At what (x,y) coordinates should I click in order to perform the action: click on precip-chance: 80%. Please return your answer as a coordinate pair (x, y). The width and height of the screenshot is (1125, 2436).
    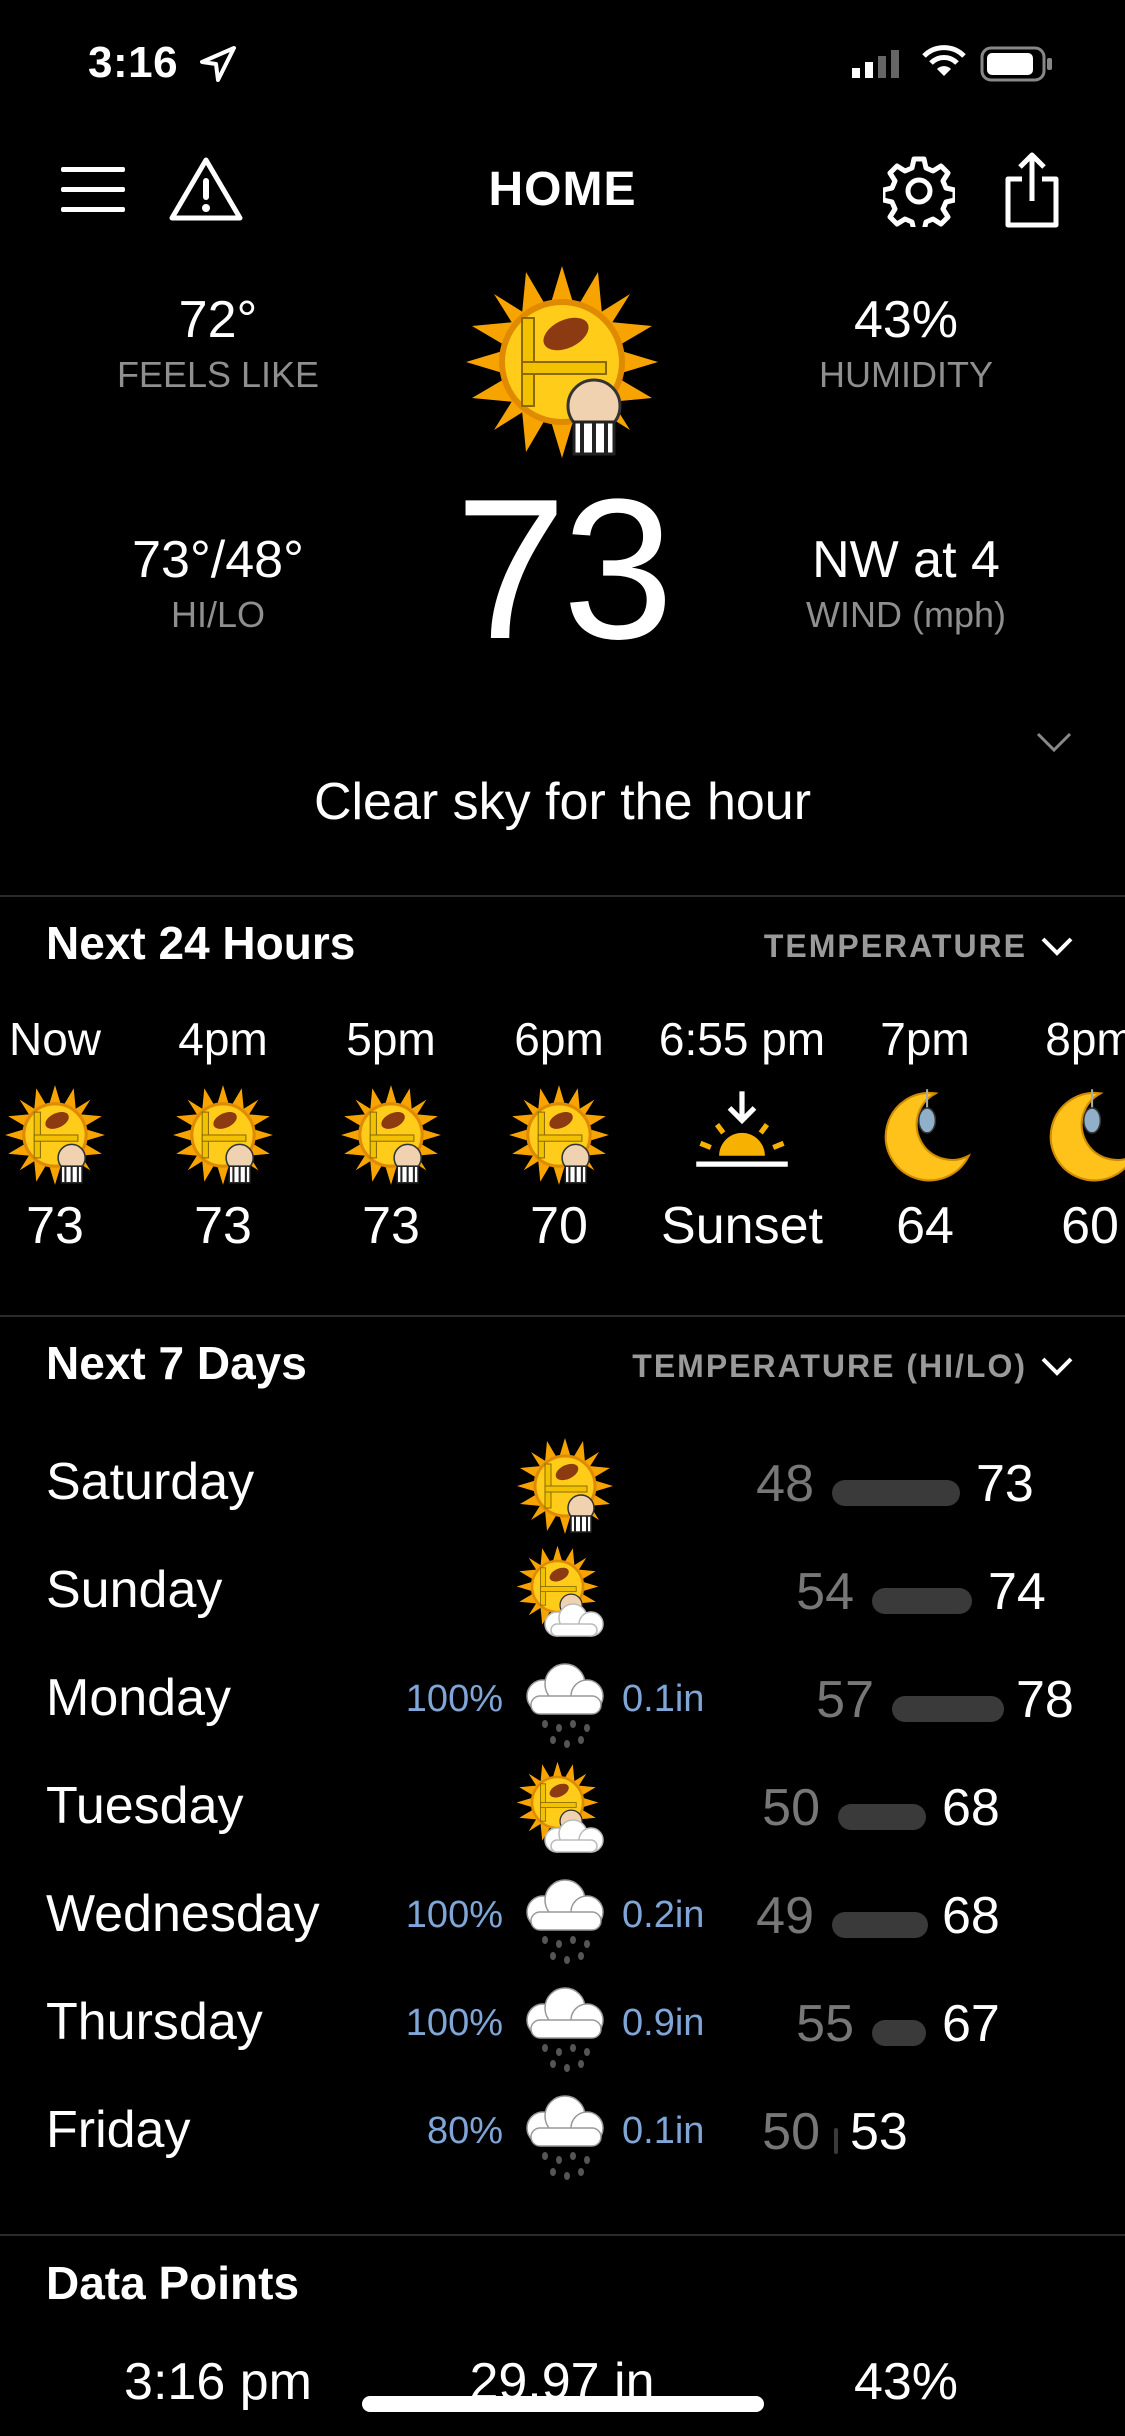
    Looking at the image, I should click on (464, 2131).